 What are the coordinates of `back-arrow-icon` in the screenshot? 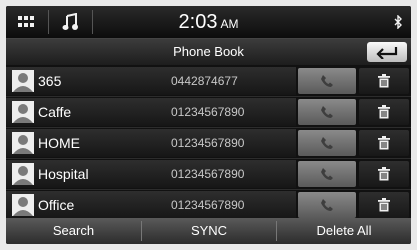 It's located at (387, 53).